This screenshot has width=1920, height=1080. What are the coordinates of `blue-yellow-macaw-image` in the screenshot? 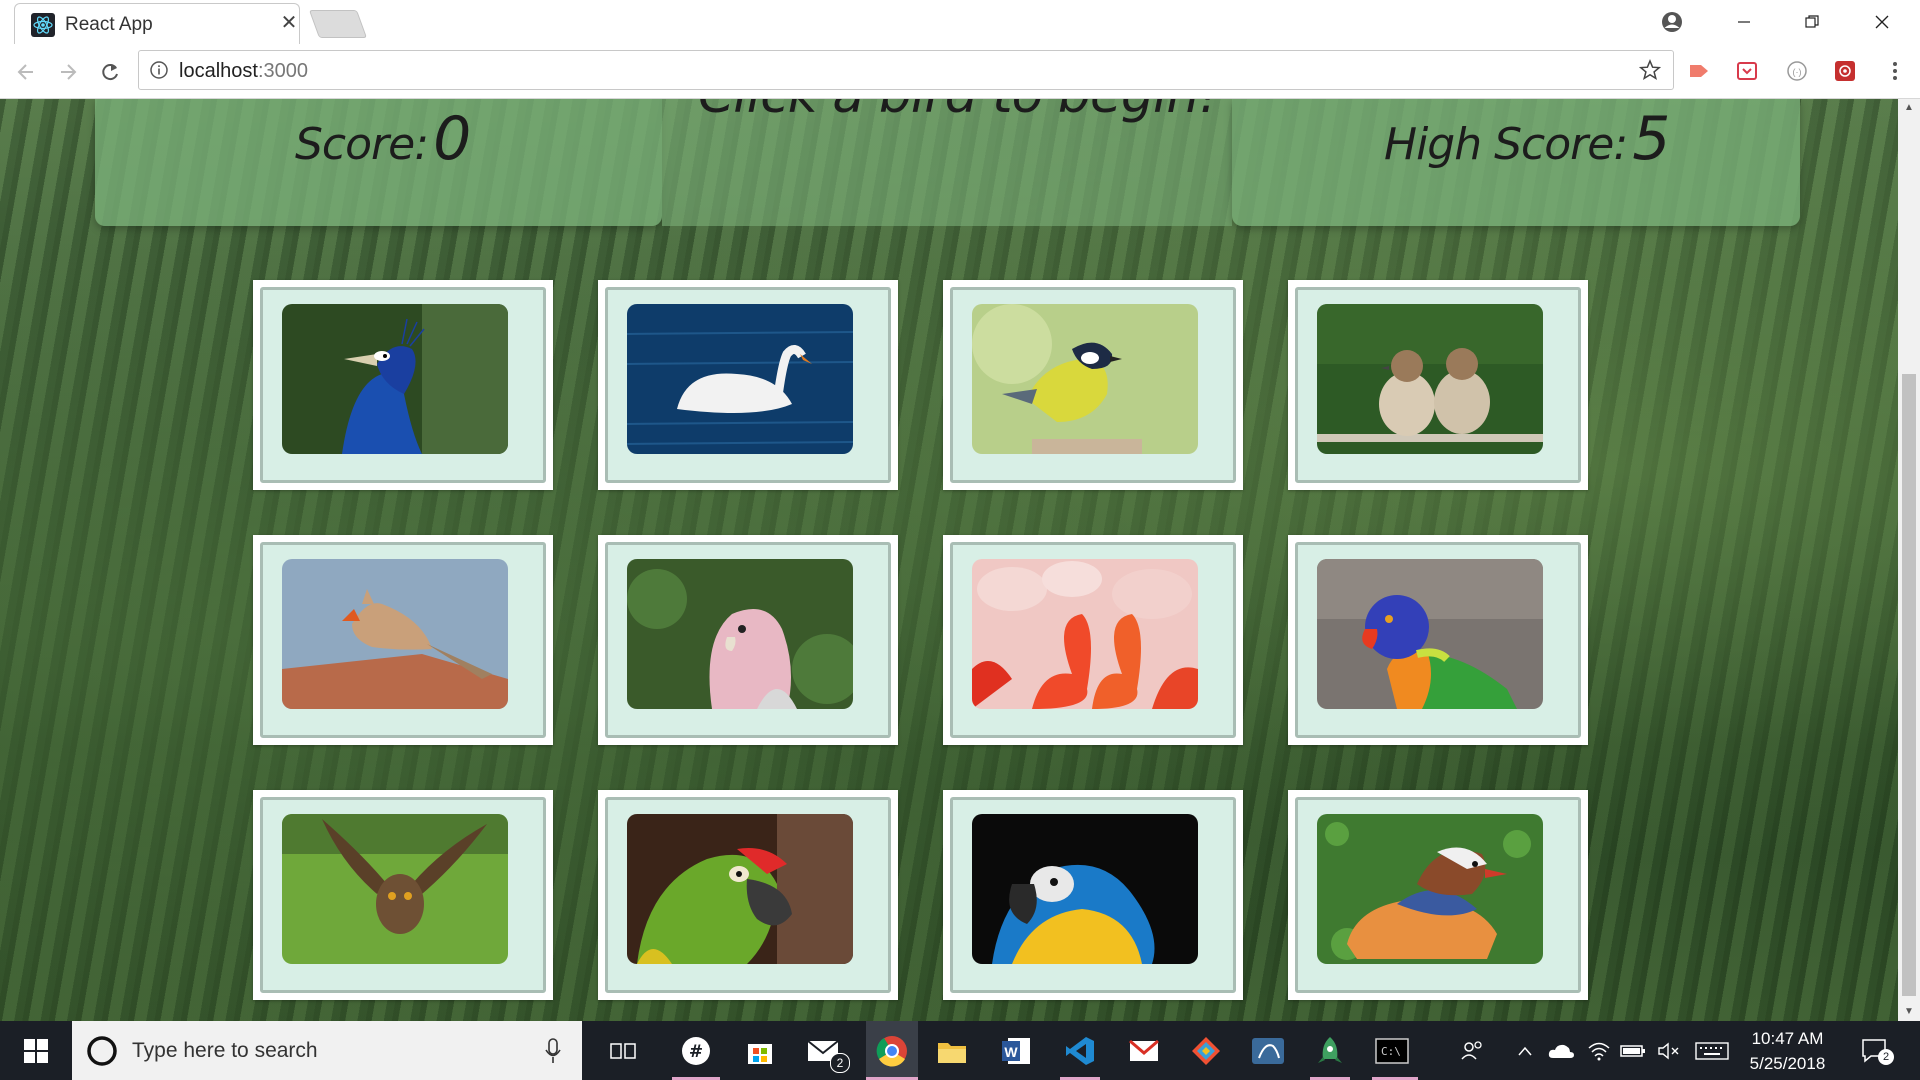 It's located at (1085, 889).